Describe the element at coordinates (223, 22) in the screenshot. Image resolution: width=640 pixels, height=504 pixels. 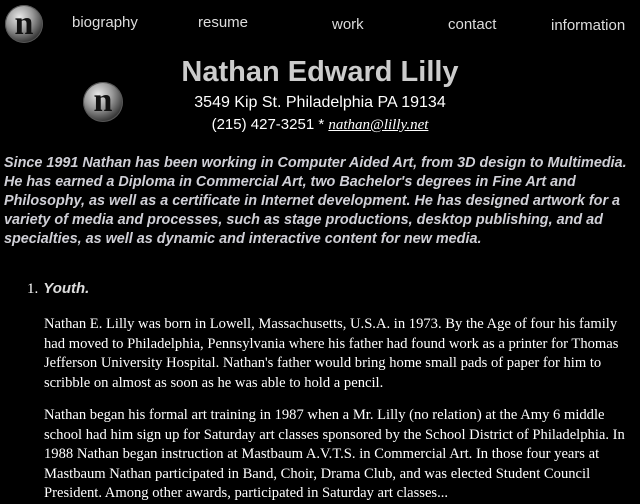
I see `nav-resume-link: resume` at that location.